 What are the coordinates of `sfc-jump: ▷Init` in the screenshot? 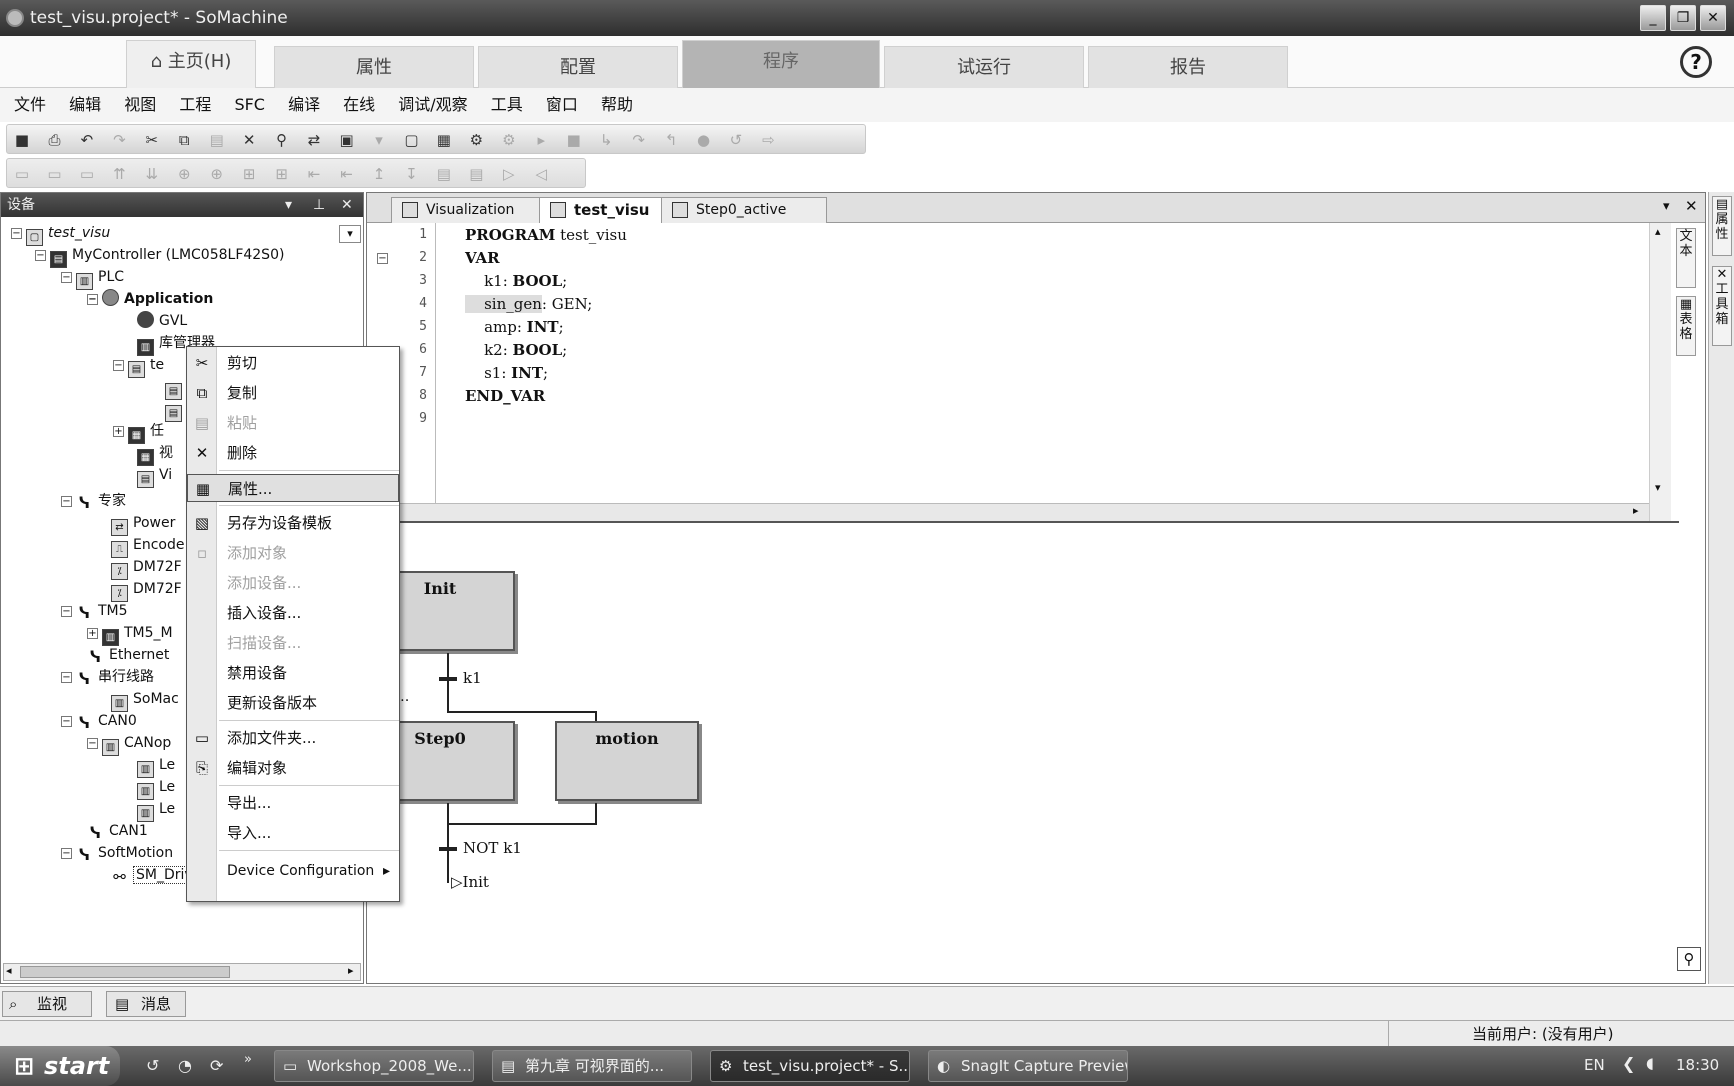 It's located at (470, 882).